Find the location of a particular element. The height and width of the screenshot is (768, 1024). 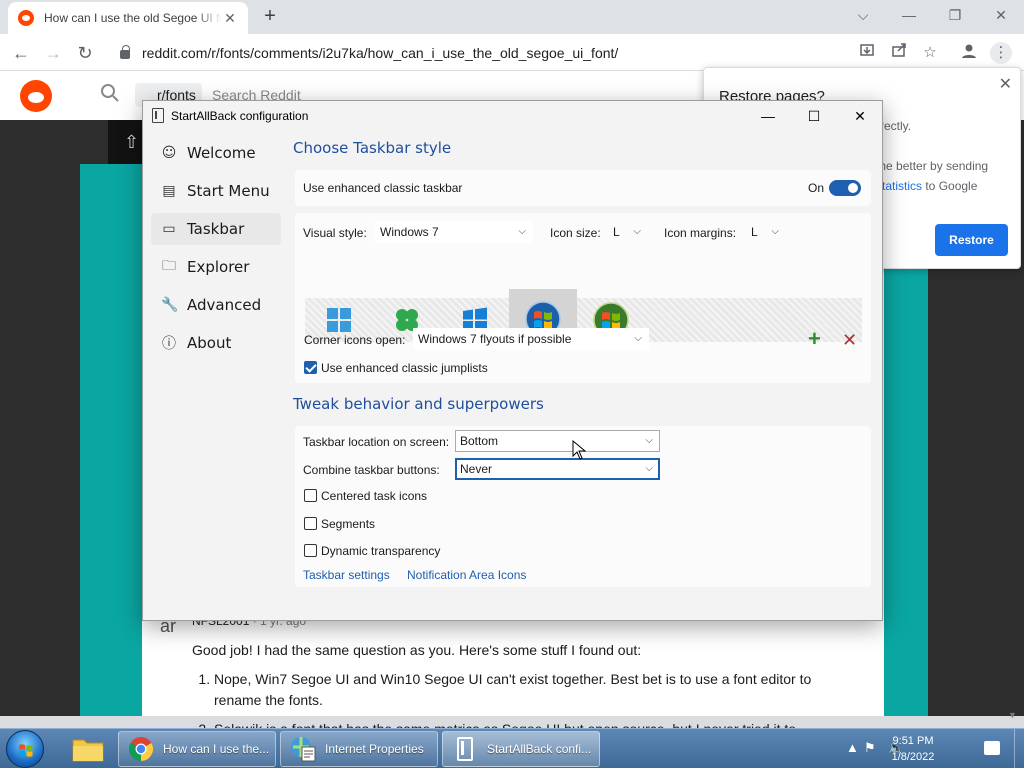

startallback-app-icon is located at coordinates (158, 115).